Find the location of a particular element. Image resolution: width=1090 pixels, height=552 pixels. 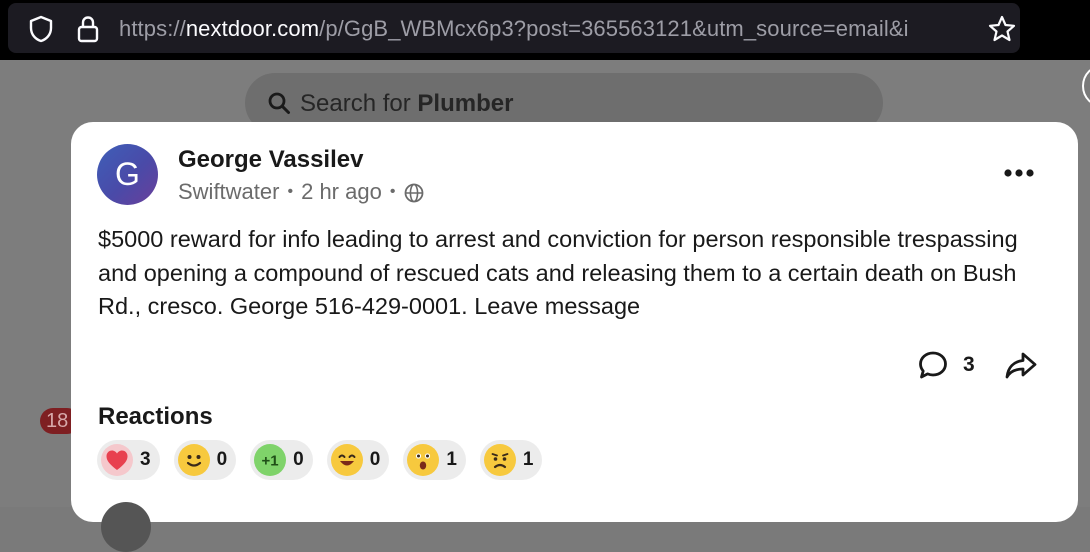

reaction-smile: 0 is located at coordinates (205, 460).